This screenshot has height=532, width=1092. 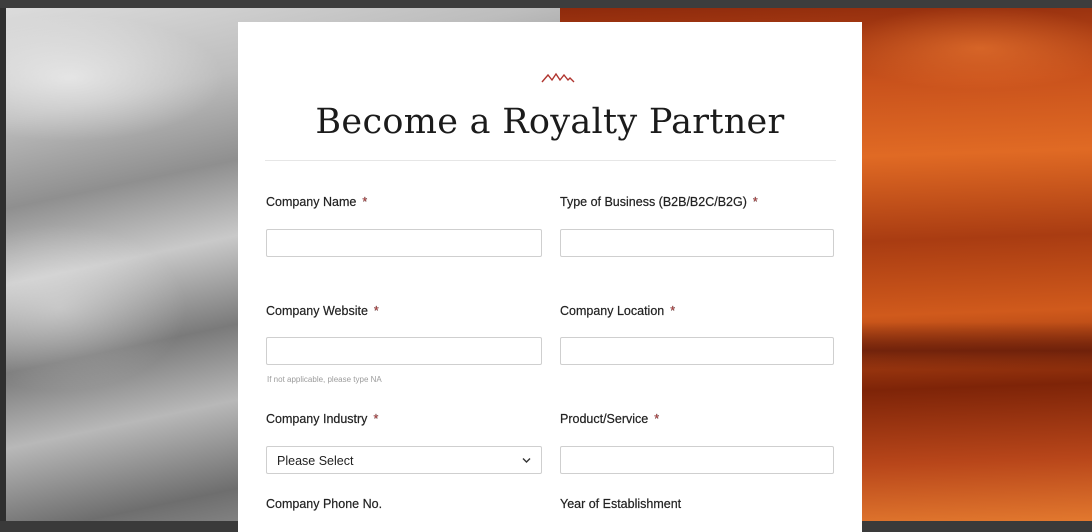 What do you see at coordinates (546, 4) in the screenshot?
I see `browser-top-strip` at bounding box center [546, 4].